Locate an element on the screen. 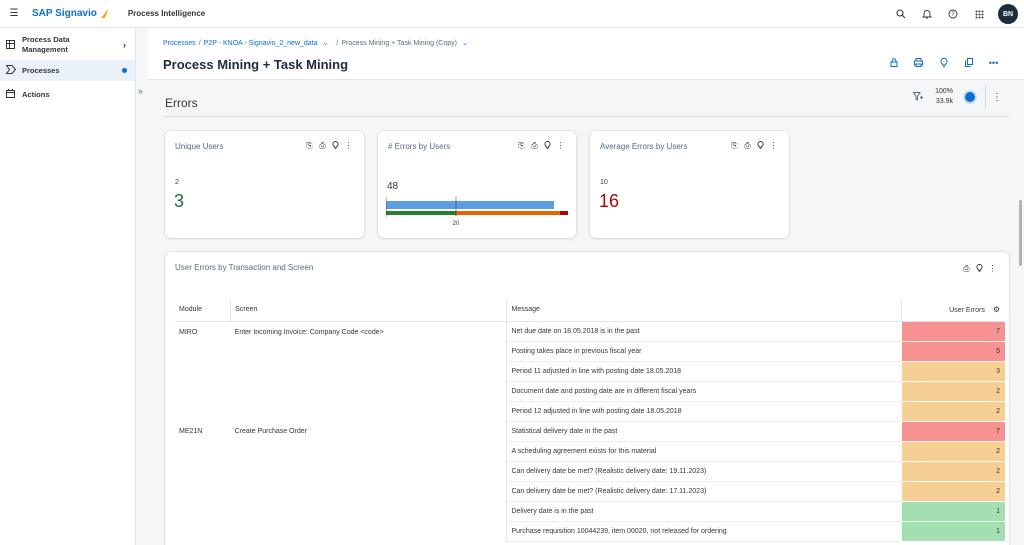 The height and width of the screenshot is (545, 1024). range-warning is located at coordinates (508, 213).